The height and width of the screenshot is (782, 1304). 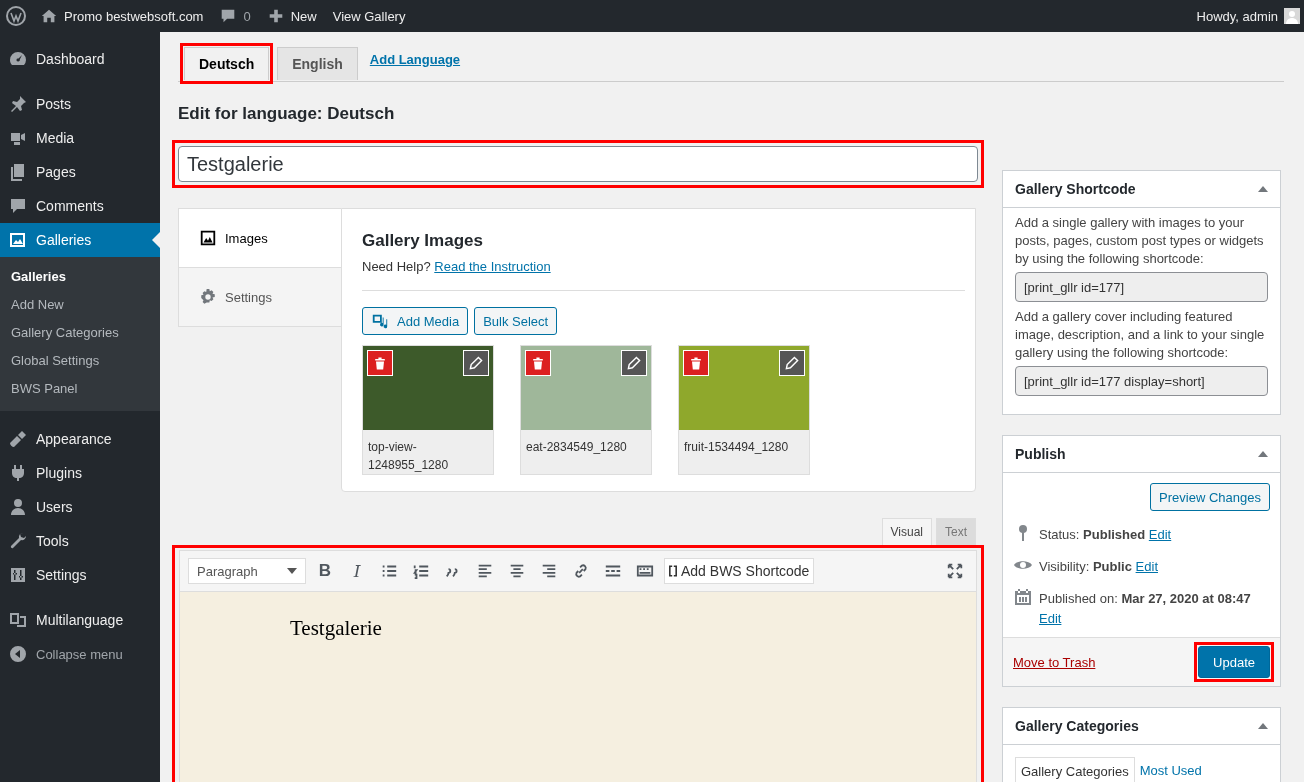 I want to click on avatar-icon, so click(x=1292, y=16).